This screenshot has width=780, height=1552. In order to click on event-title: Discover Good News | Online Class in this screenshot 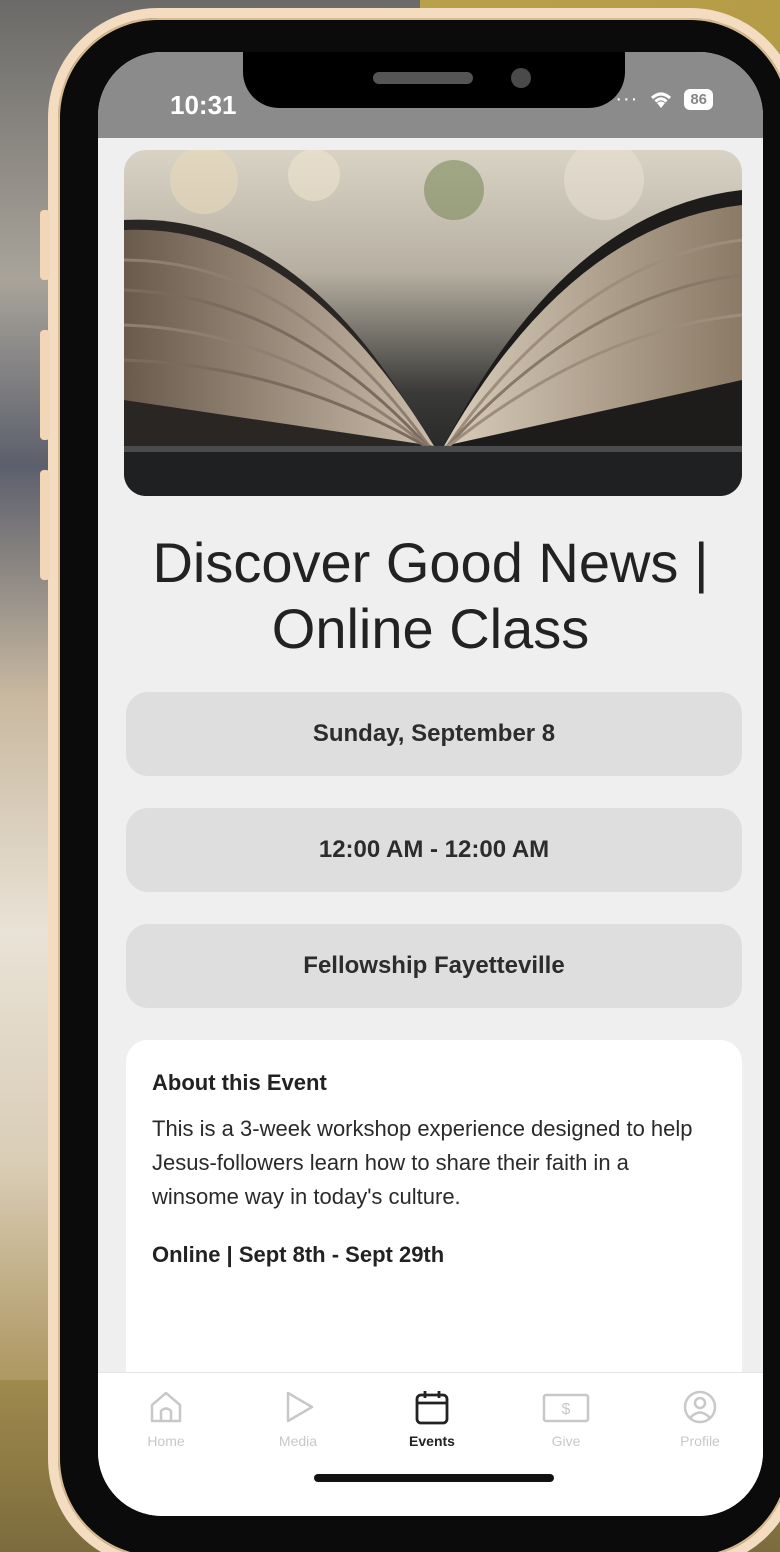, I will do `click(430, 596)`.